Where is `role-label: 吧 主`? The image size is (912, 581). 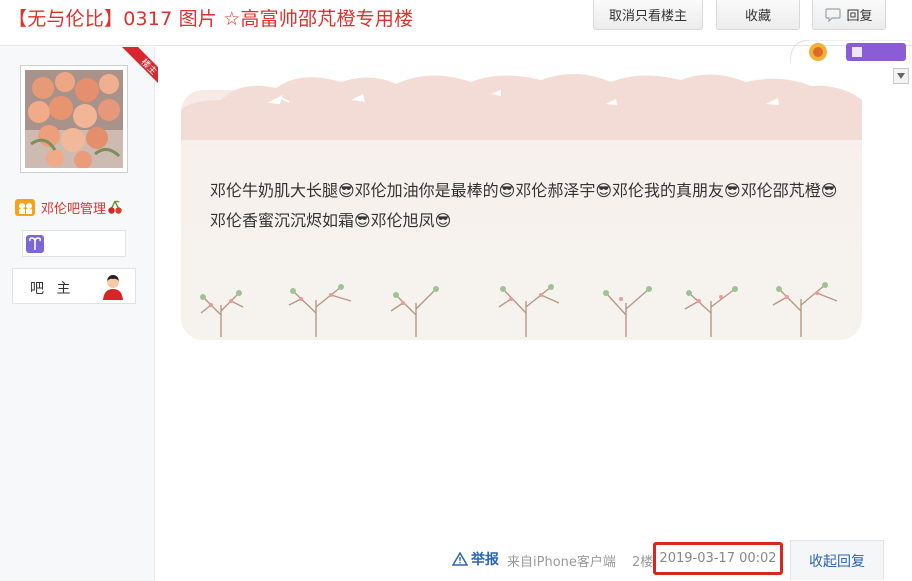 role-label: 吧 主 is located at coordinates (52, 289).